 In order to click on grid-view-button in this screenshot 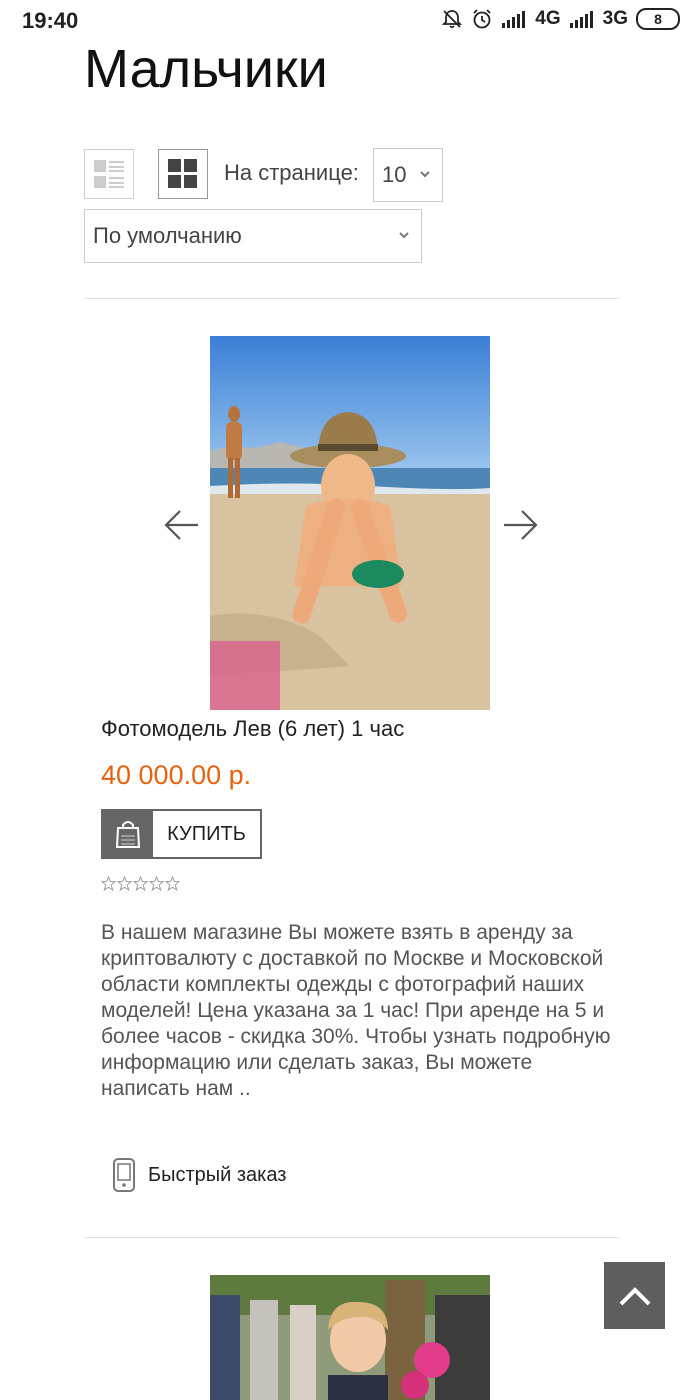, I will do `click(183, 174)`.